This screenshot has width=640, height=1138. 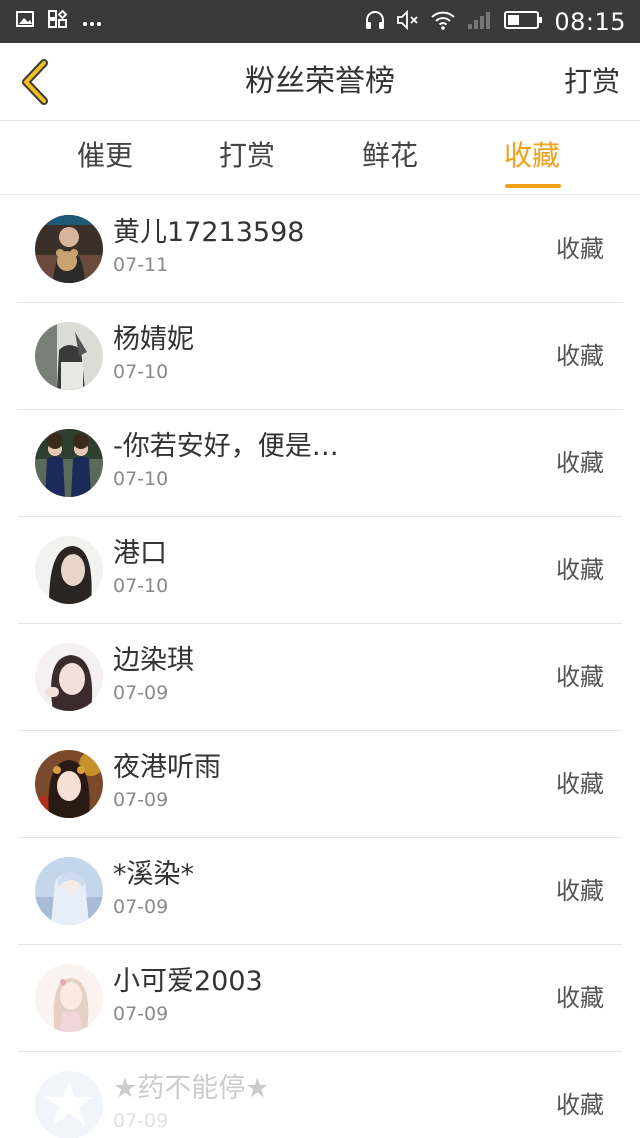 I want to click on chevron-left-icon, so click(x=35, y=82).